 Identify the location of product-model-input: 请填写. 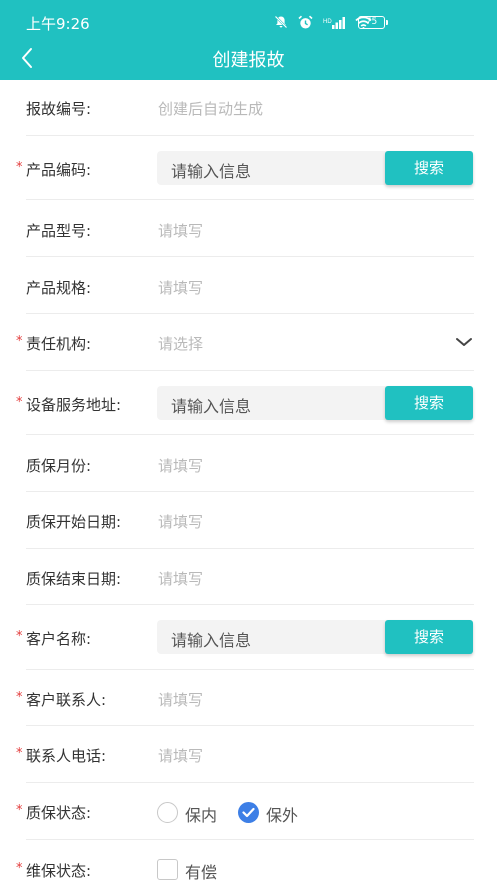
(180, 230).